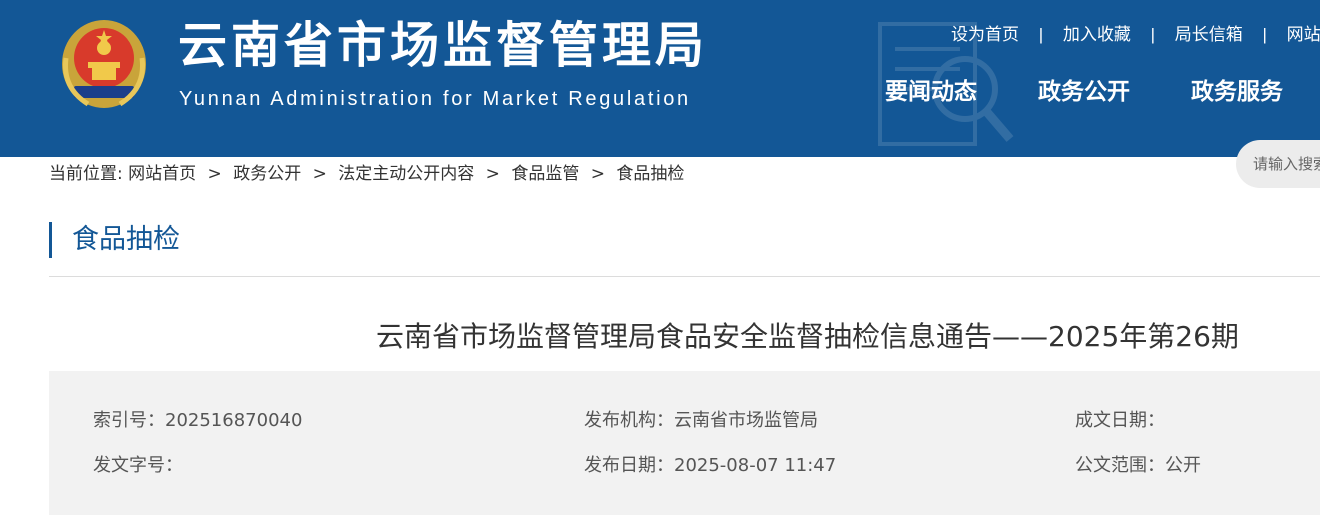 This screenshot has height=515, width=1320. What do you see at coordinates (104, 64) in the screenshot?
I see `national-emblem-icon` at bounding box center [104, 64].